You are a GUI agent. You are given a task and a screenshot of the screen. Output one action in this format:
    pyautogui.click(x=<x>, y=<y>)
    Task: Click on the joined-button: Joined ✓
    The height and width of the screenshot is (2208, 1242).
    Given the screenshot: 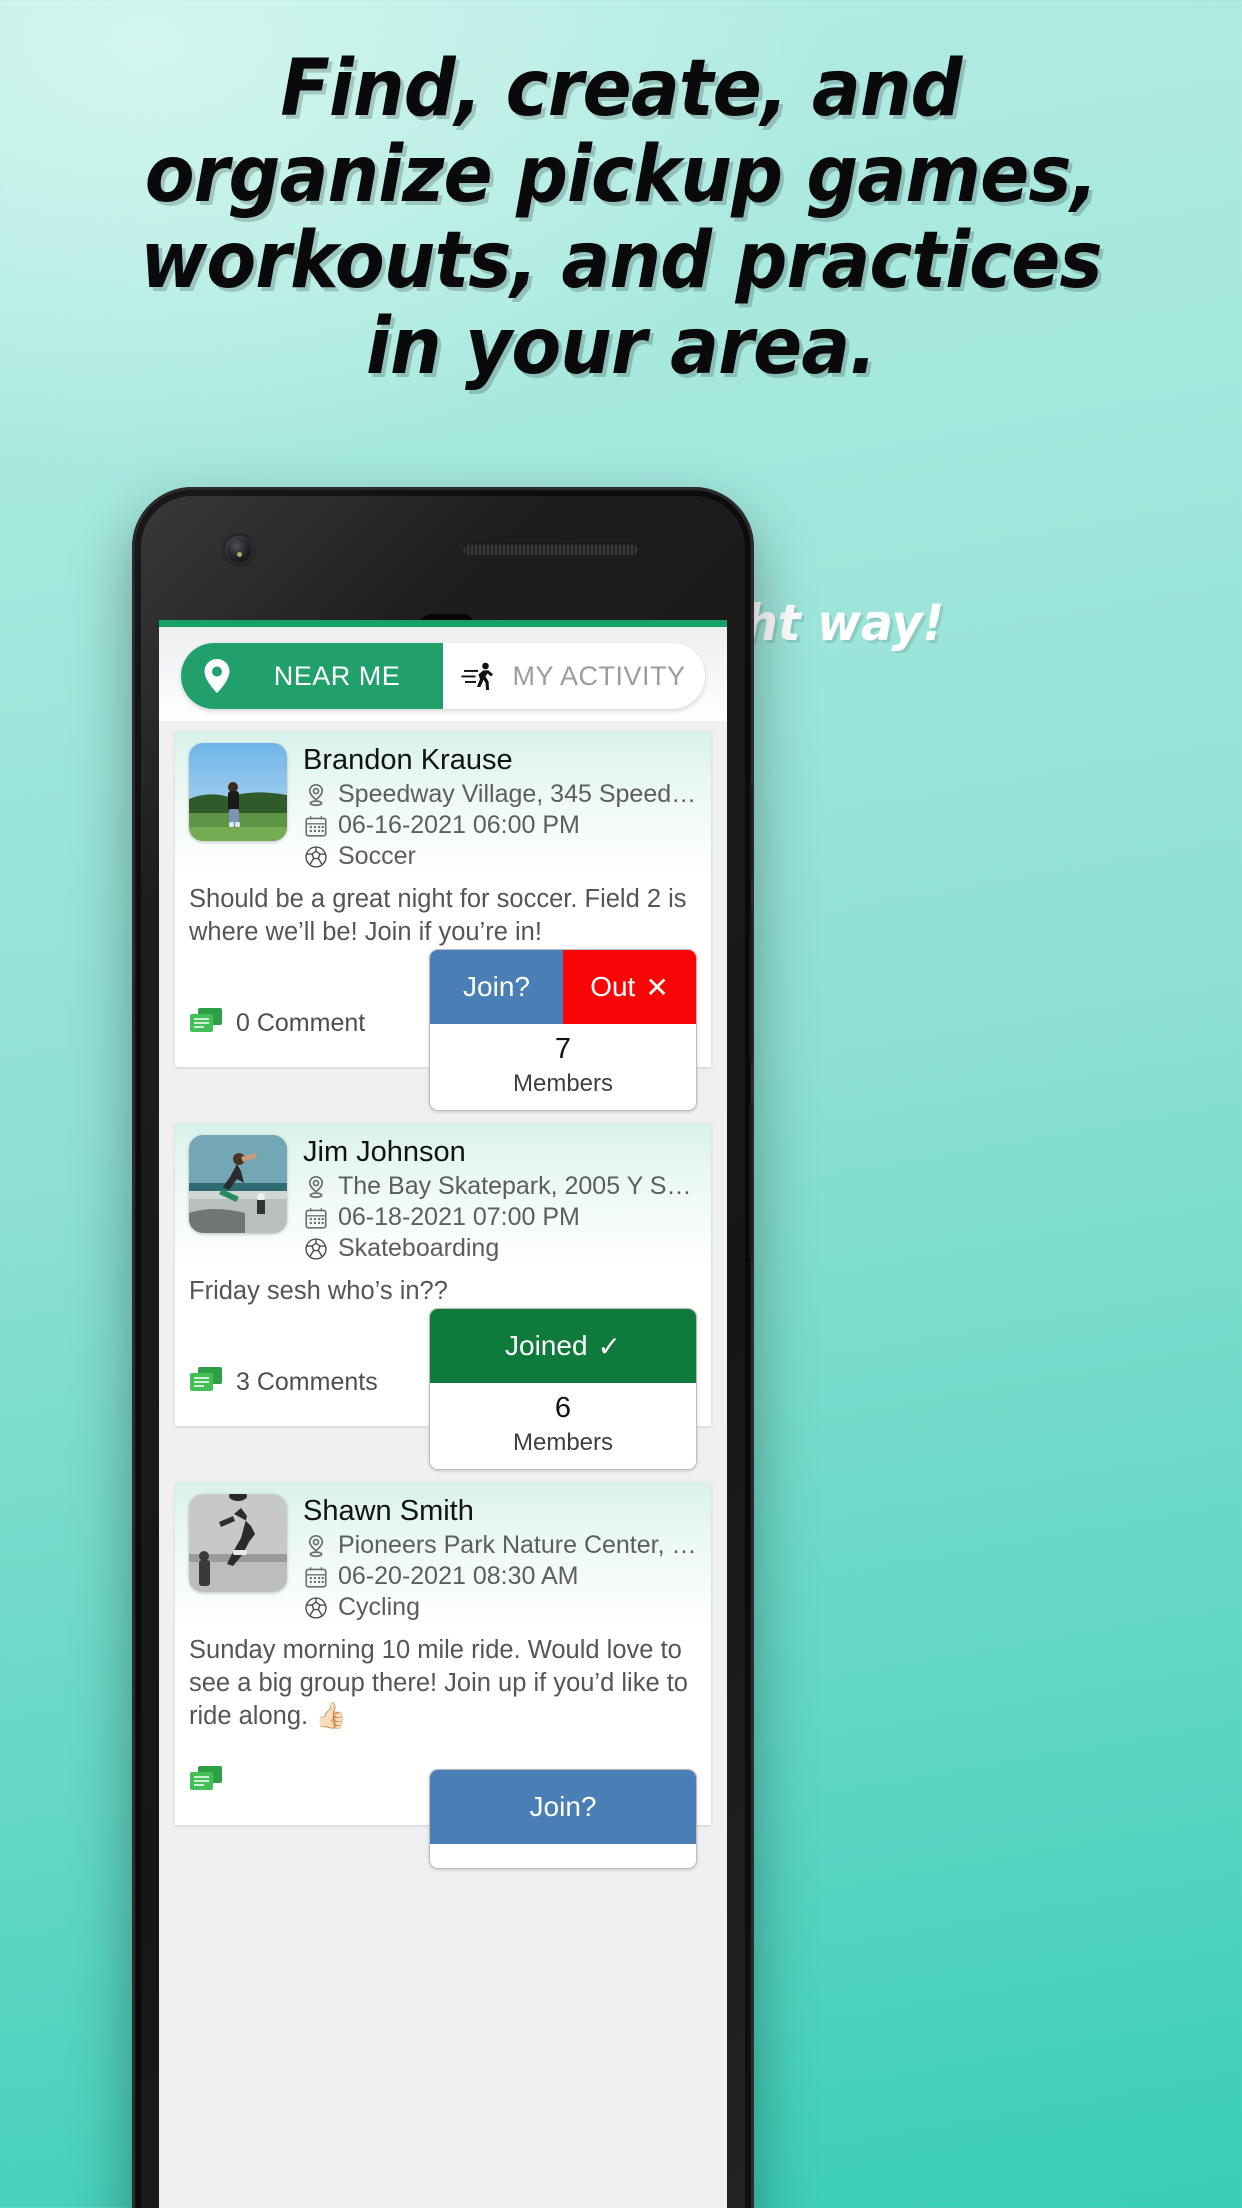 What is the action you would take?
    pyautogui.click(x=563, y=1346)
    